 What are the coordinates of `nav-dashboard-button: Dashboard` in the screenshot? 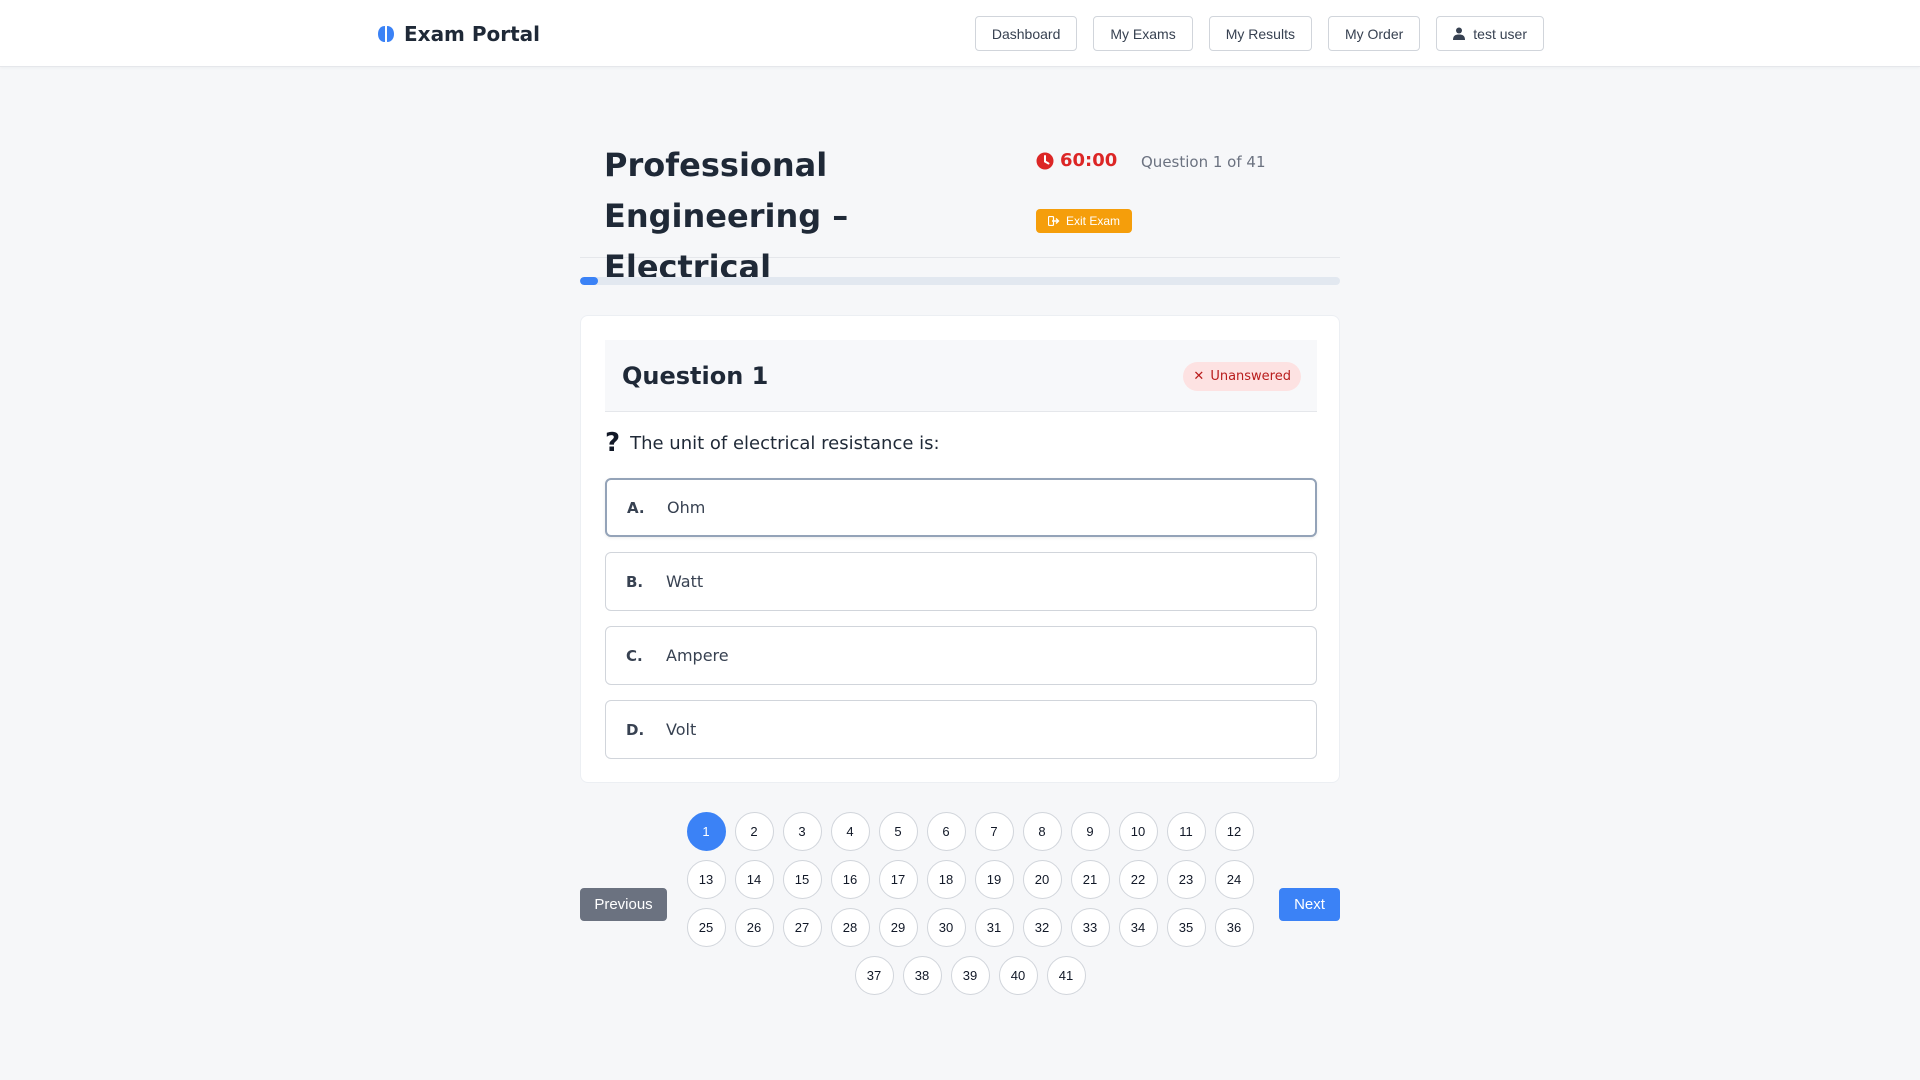 It's located at (1026, 33).